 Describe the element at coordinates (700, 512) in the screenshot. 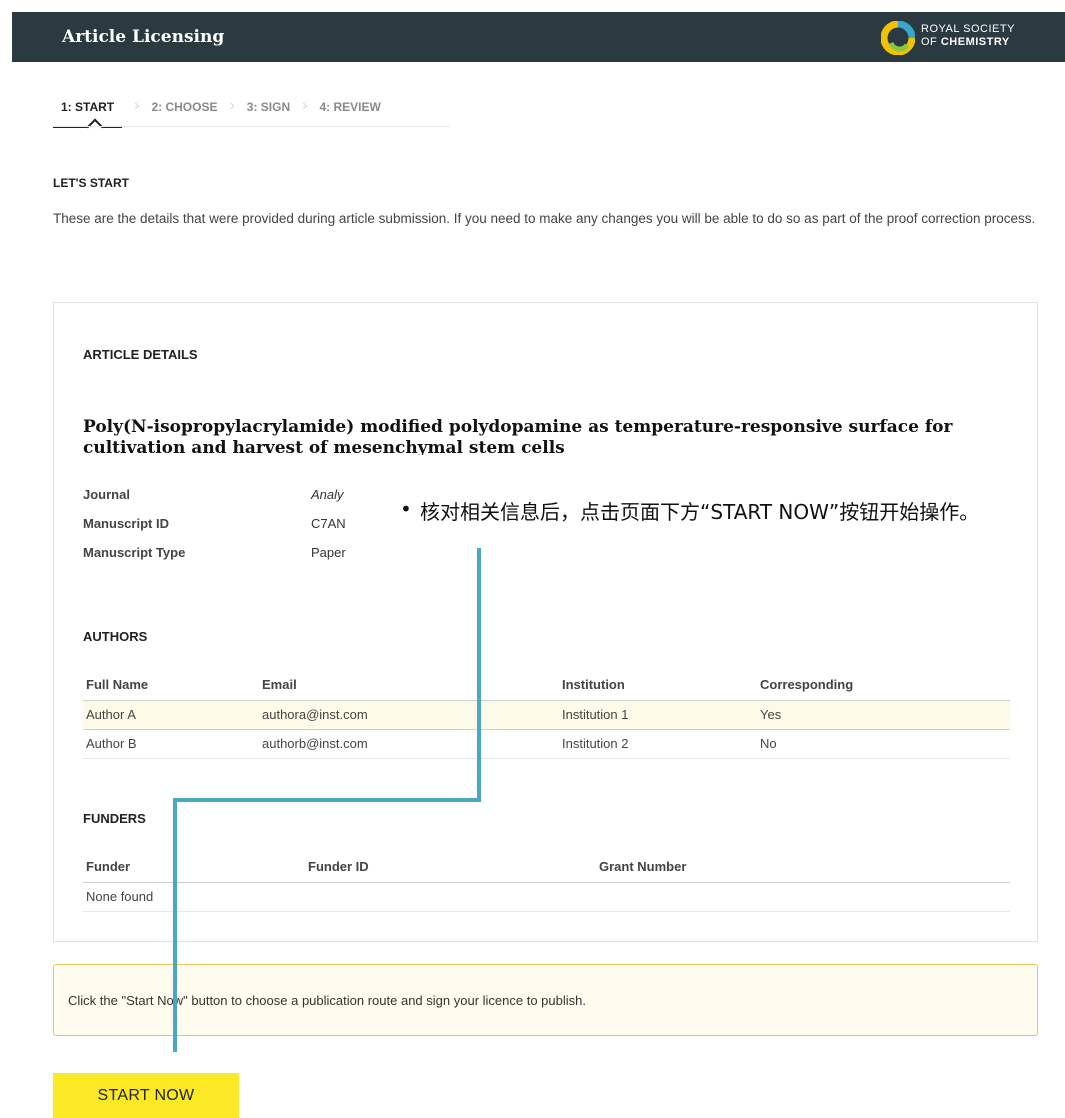

I see `annotation-text: 核对相关信息后，点击页面下方“START NOW”按钮开始操作。` at that location.